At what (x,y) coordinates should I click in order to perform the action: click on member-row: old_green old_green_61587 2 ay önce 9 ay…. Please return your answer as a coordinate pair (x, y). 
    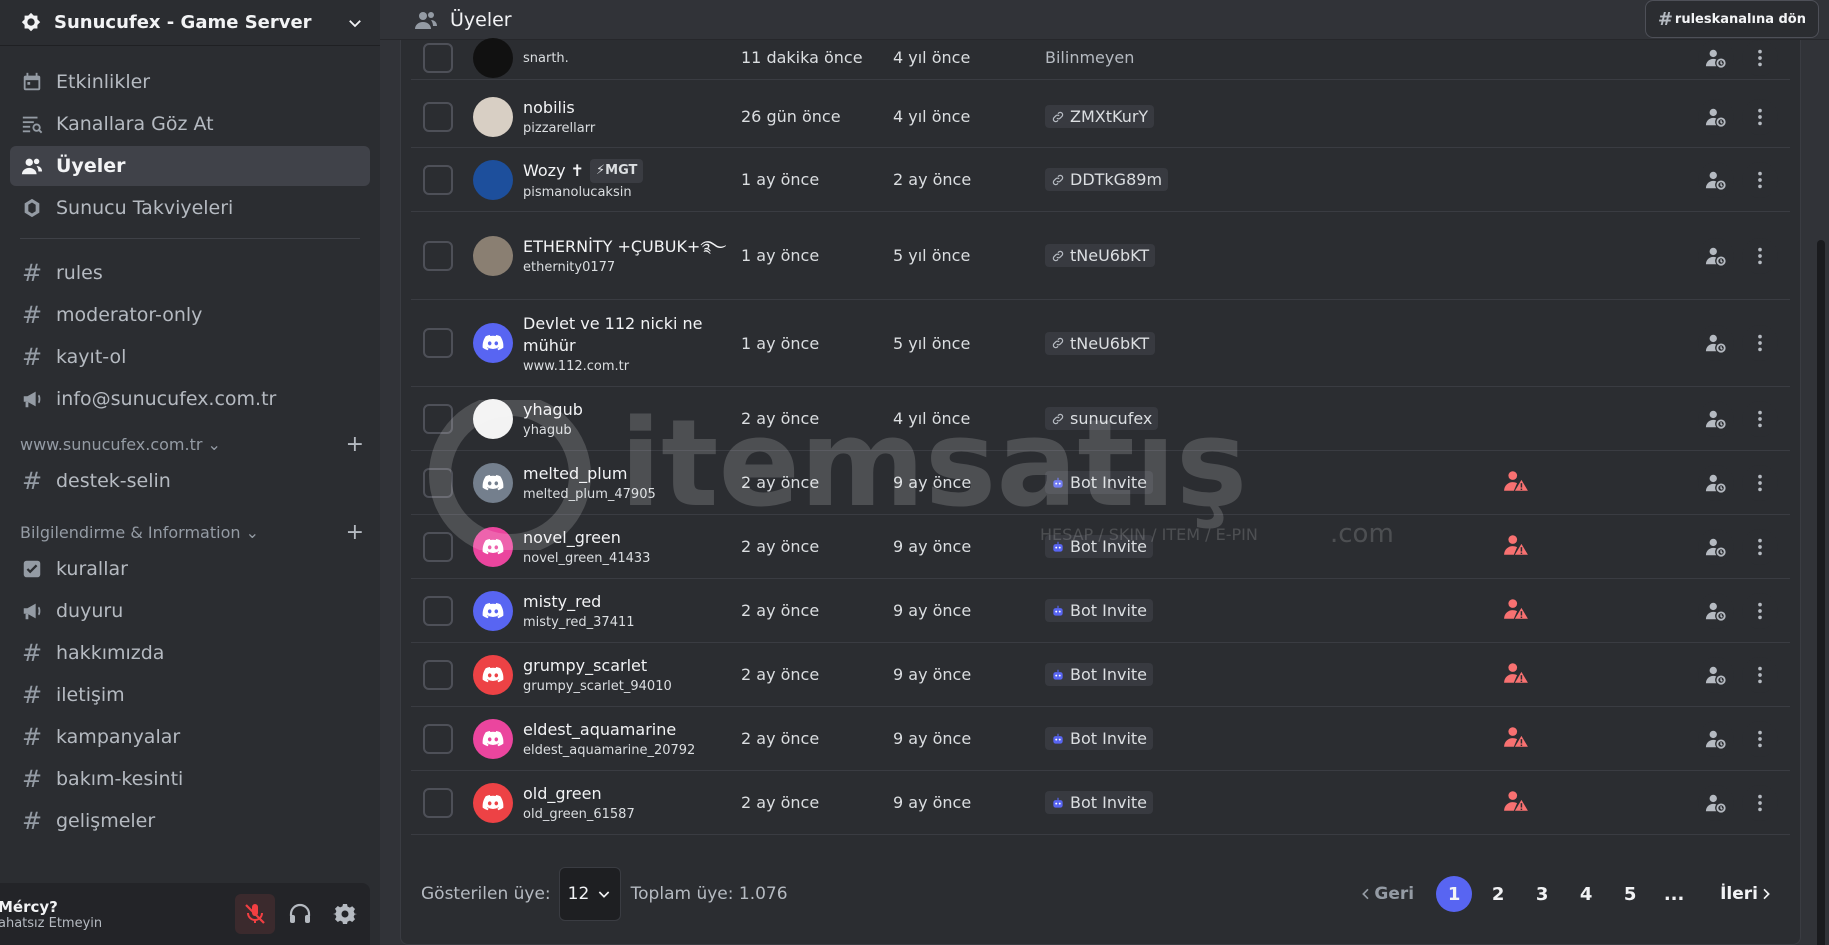
    Looking at the image, I should click on (1100, 803).